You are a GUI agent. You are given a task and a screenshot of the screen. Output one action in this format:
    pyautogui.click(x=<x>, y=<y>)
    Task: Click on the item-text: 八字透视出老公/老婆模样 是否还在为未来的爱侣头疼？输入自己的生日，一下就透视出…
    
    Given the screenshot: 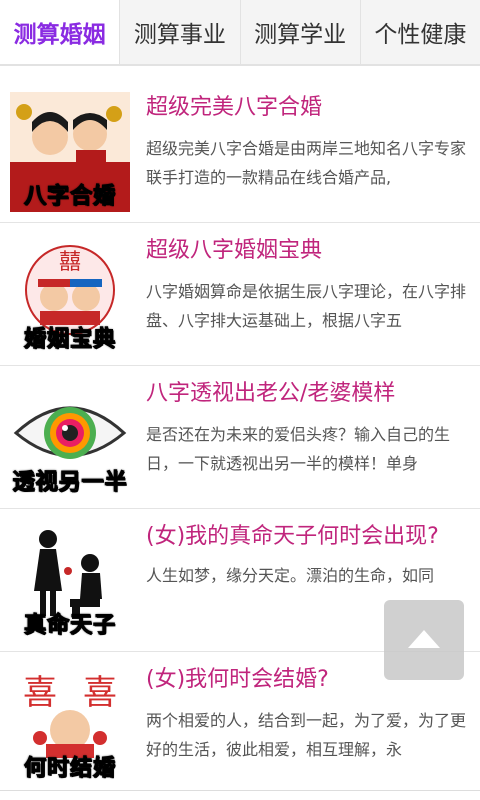 What is the action you would take?
    pyautogui.click(x=308, y=443)
    